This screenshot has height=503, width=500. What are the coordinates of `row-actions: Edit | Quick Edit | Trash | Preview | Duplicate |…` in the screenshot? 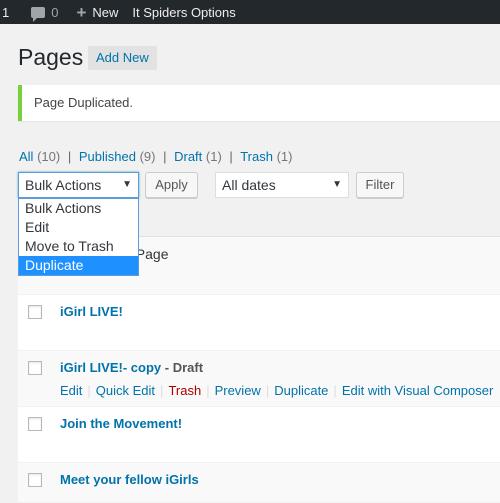 It's located at (277, 390).